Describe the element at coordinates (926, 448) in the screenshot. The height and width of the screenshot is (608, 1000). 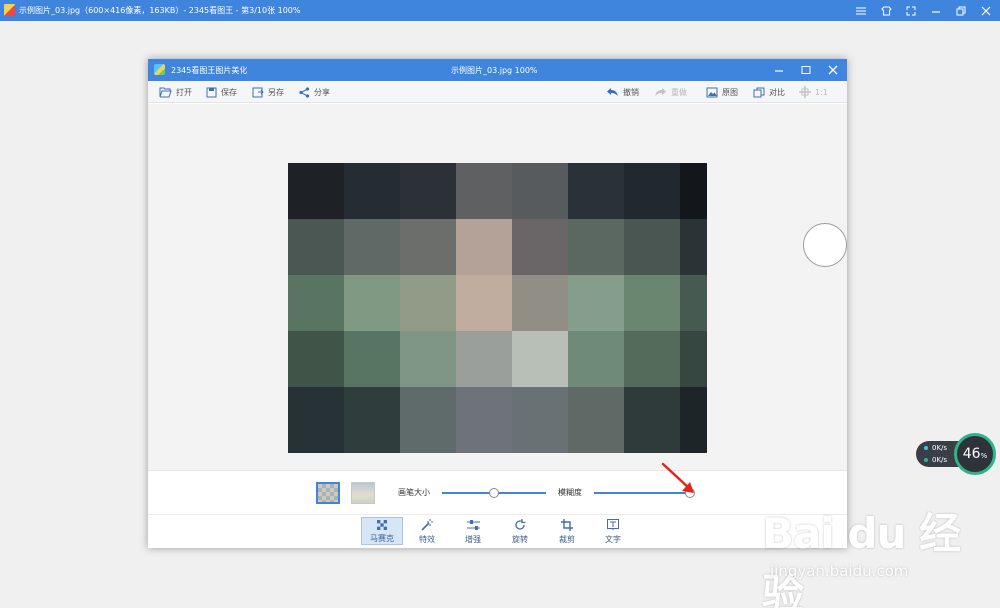
I see `upload-arrow-icon` at that location.